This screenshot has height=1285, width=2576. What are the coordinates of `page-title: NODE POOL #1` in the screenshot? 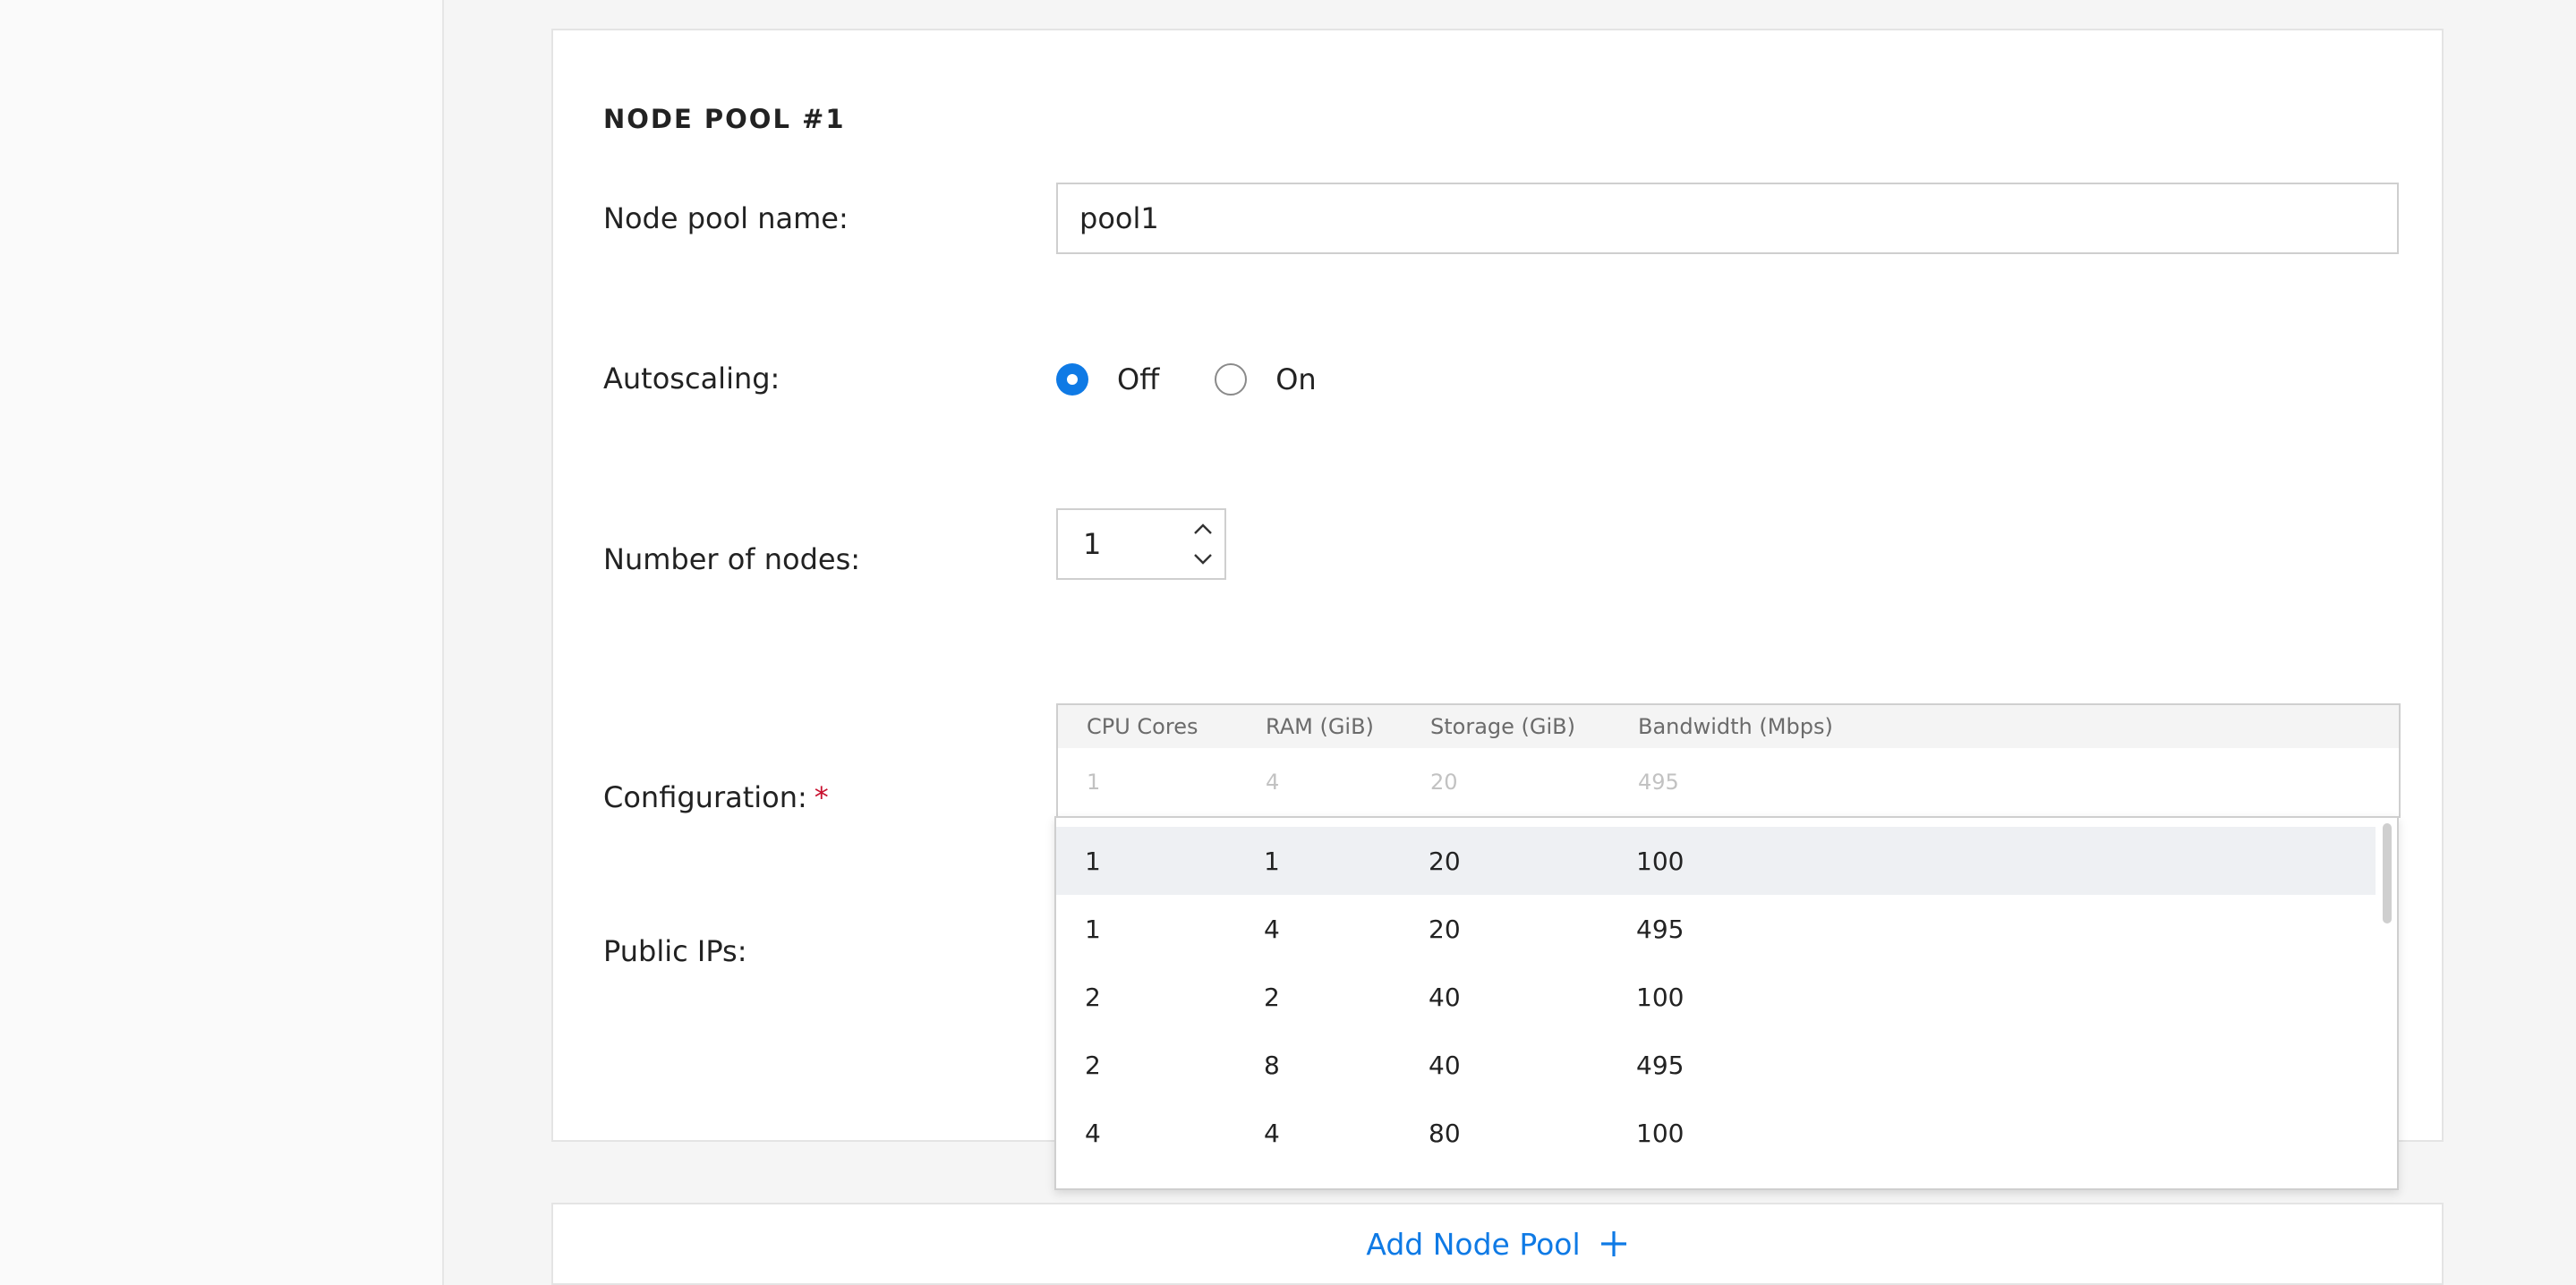 It's located at (724, 119).